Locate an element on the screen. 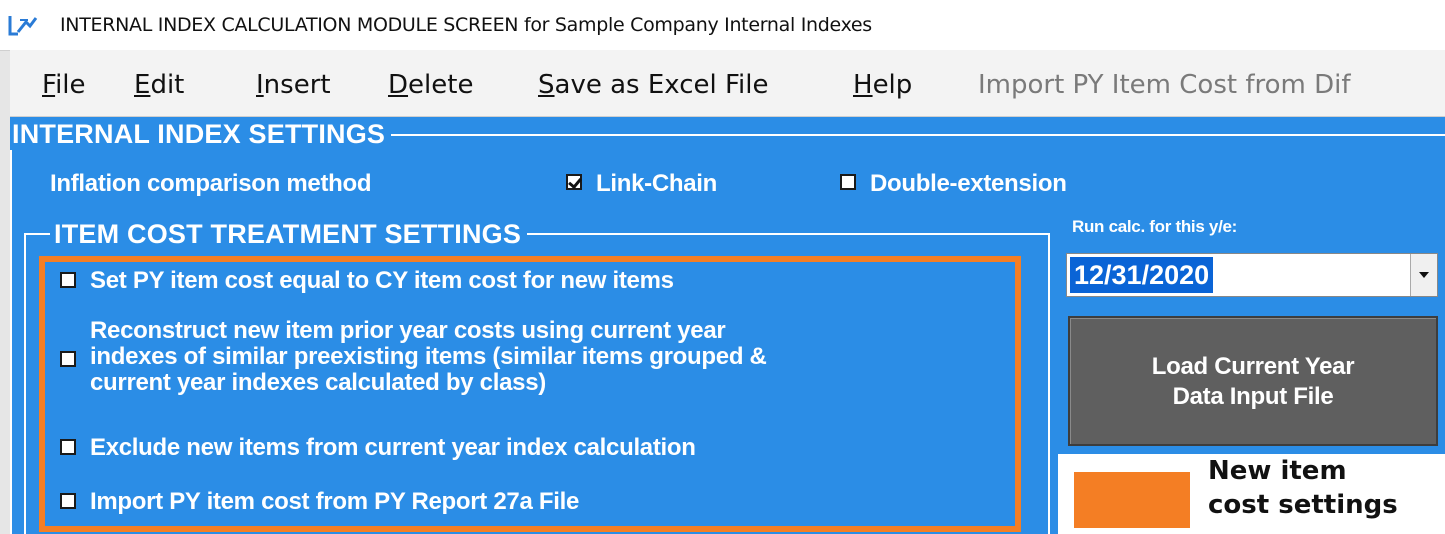 The width and height of the screenshot is (1445, 534). dropdown-button is located at coordinates (1423, 275).